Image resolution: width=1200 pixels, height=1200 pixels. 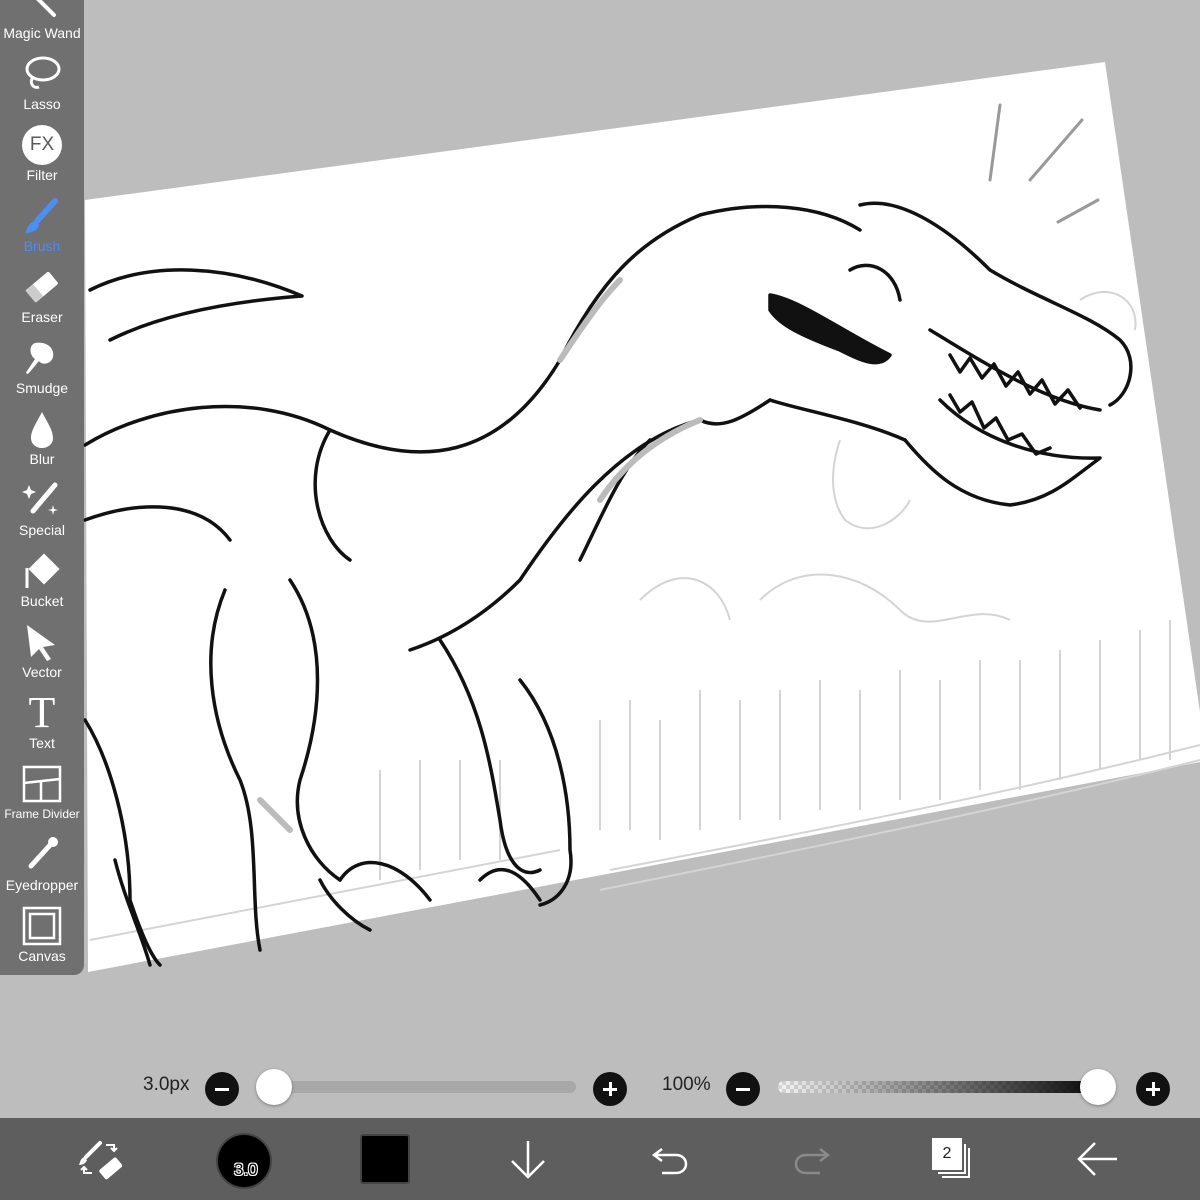 I want to click on tool-label: Eyedropper, so click(x=42, y=885).